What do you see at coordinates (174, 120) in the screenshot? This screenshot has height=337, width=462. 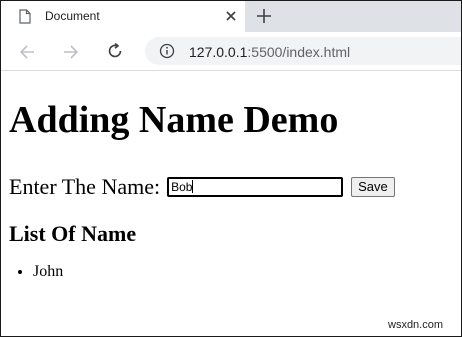 I see `page-title: Adding Name Demo` at bounding box center [174, 120].